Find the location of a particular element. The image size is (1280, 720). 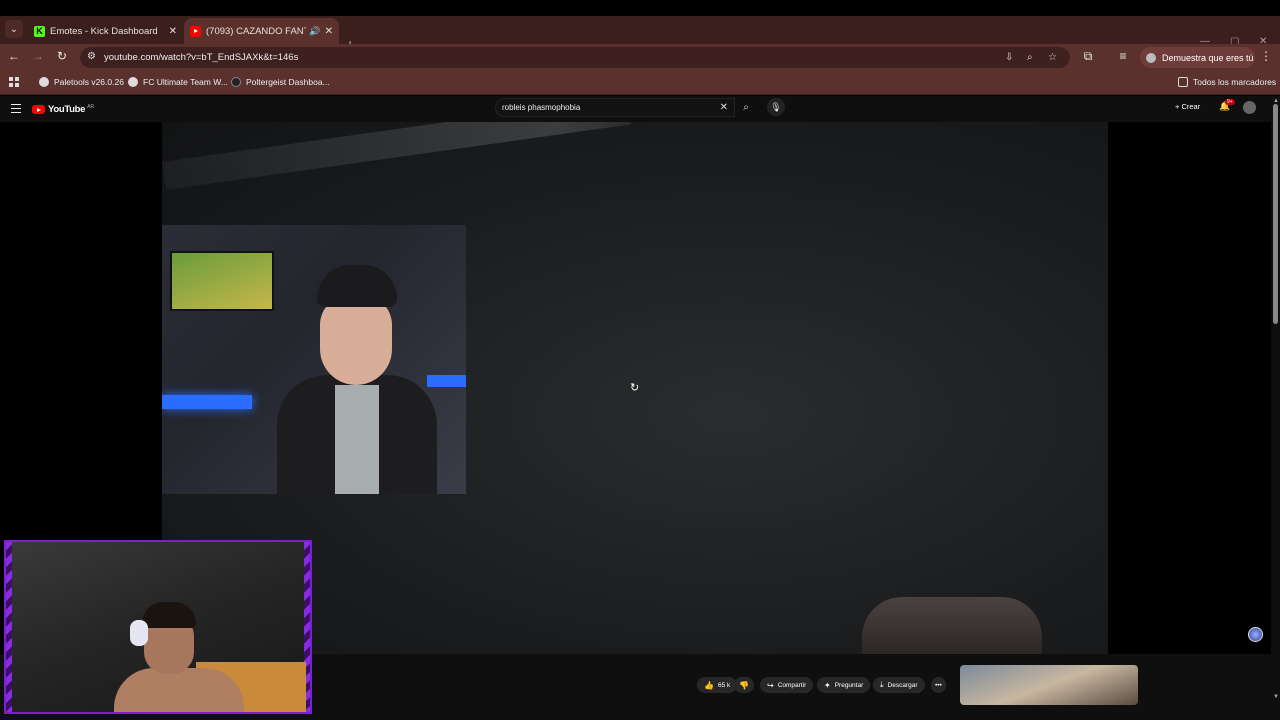

reload-button: ↻ is located at coordinates (62, 56).